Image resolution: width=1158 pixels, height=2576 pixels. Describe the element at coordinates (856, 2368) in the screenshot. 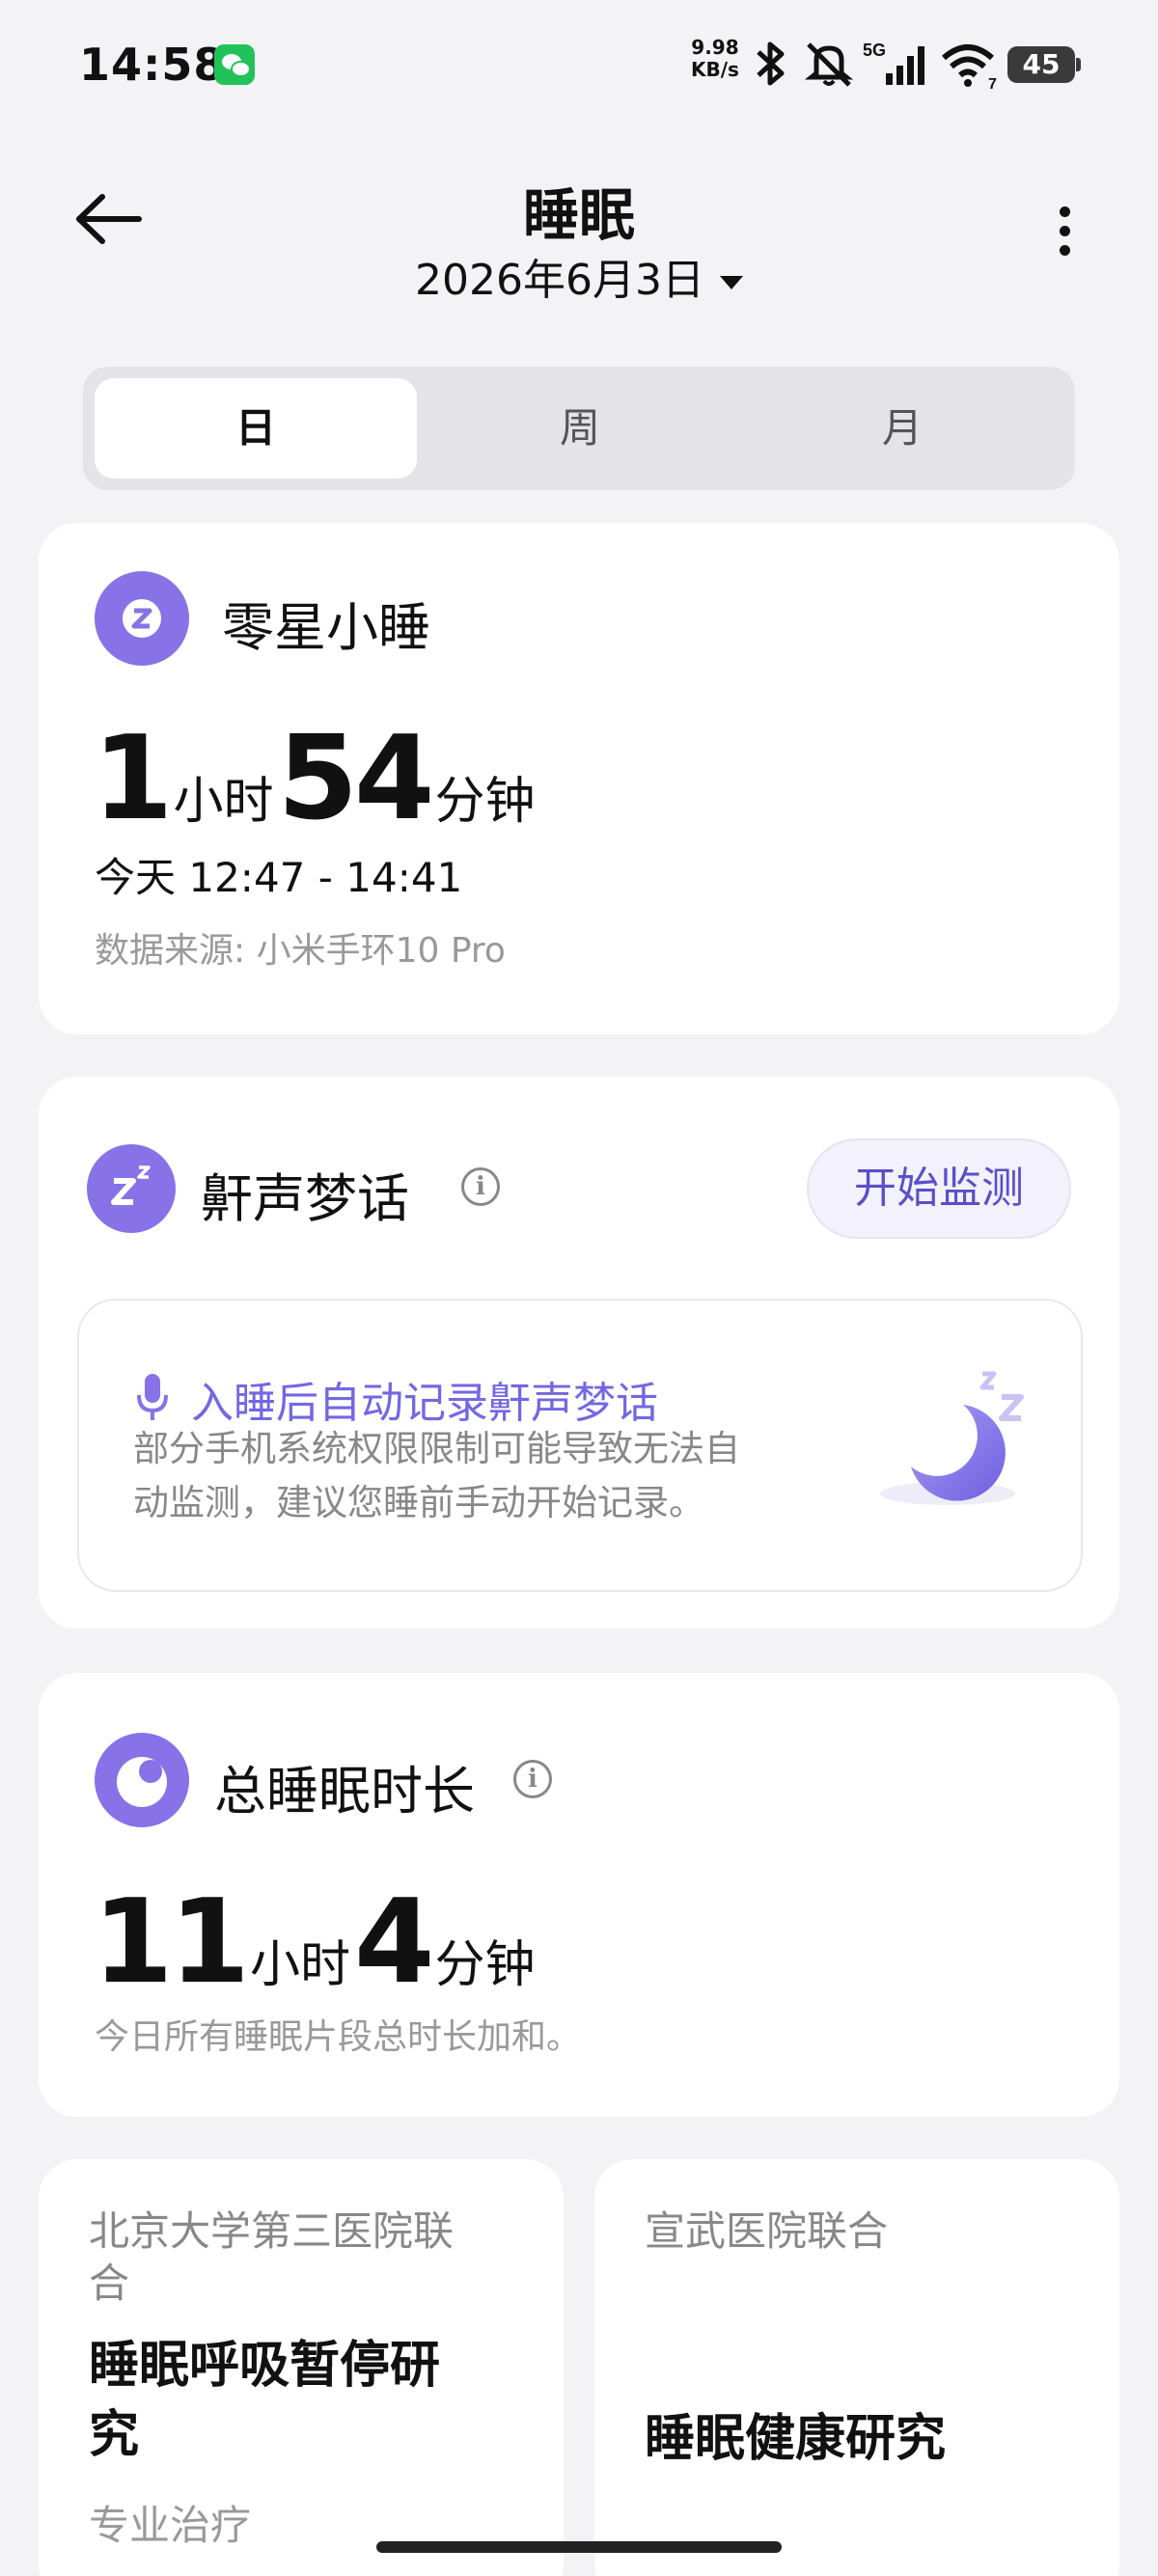

I see `research-card-health: 宣武医院联合 睡眠健康研究` at that location.